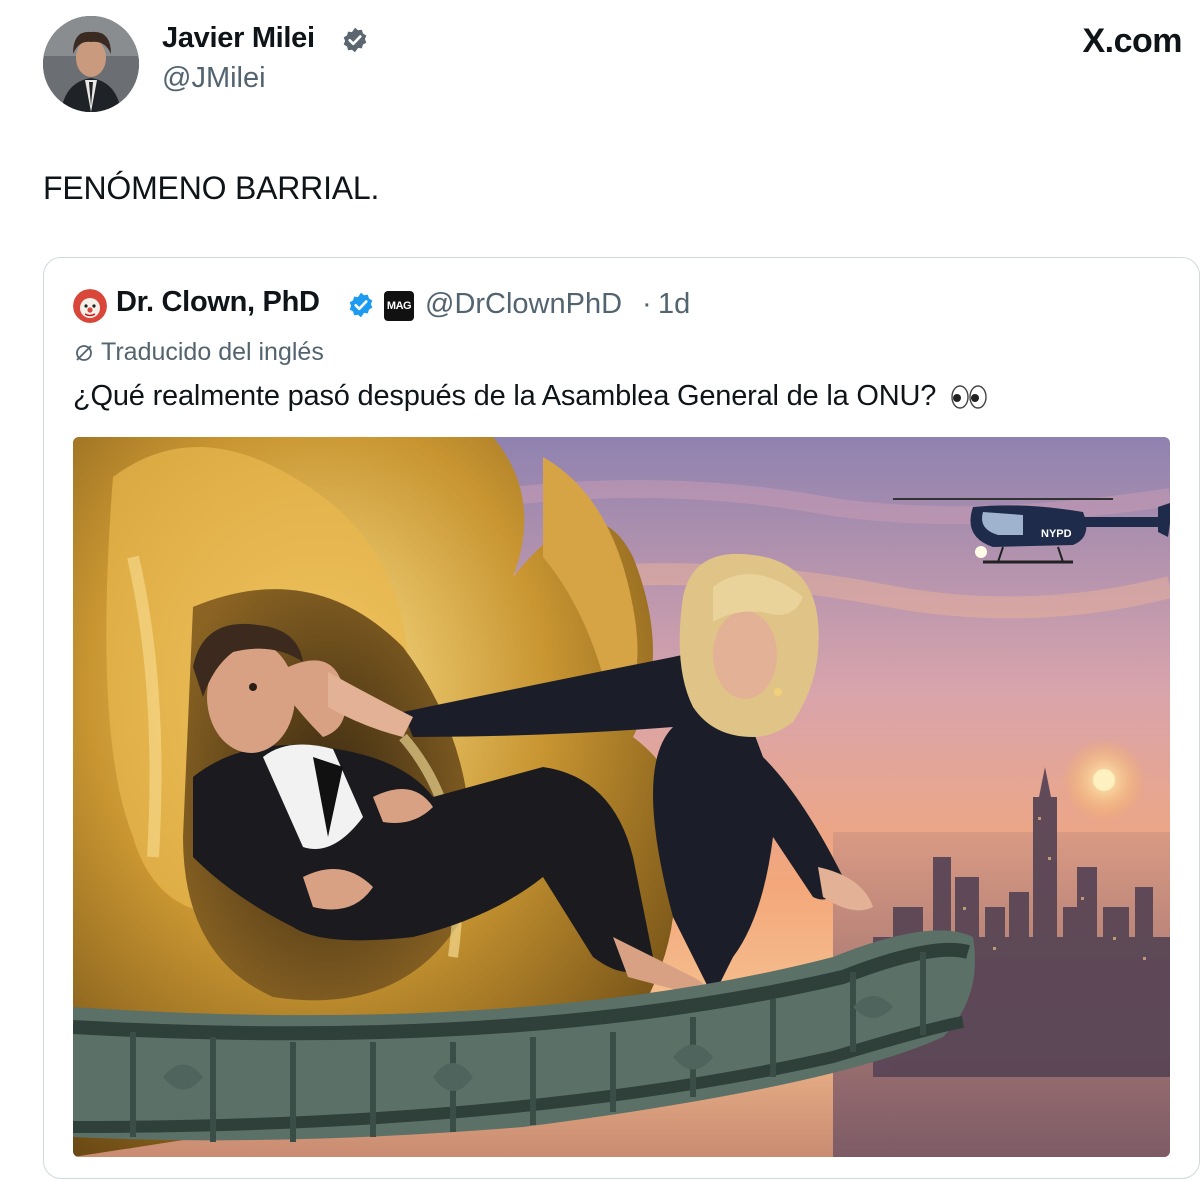 The image size is (1200, 1179). What do you see at coordinates (84, 352) in the screenshot?
I see `translate-icon` at bounding box center [84, 352].